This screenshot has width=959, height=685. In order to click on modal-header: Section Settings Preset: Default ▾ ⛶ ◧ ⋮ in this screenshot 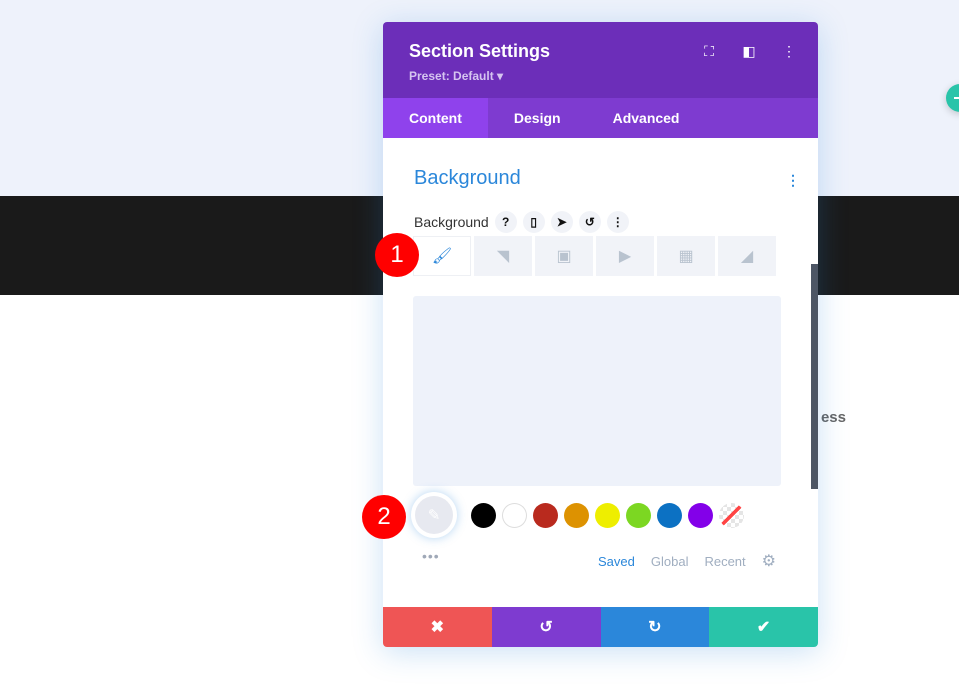, I will do `click(600, 60)`.